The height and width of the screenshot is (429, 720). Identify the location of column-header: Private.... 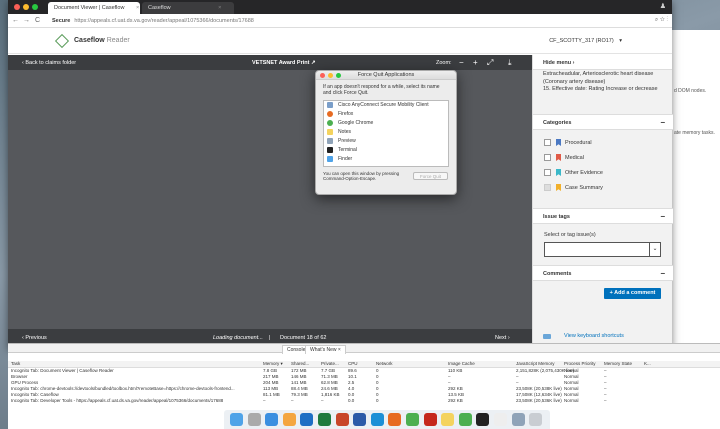
(330, 363).